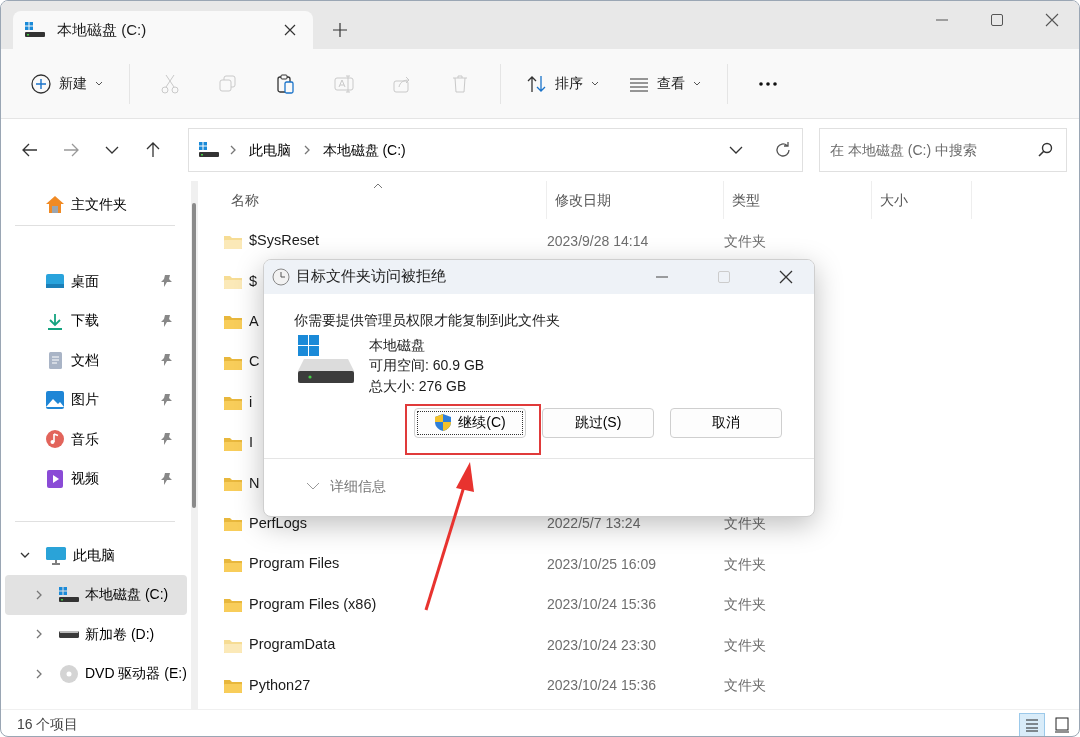 The image size is (1080, 737). I want to click on tab-title: 本地磁盘 (C:), so click(102, 29).